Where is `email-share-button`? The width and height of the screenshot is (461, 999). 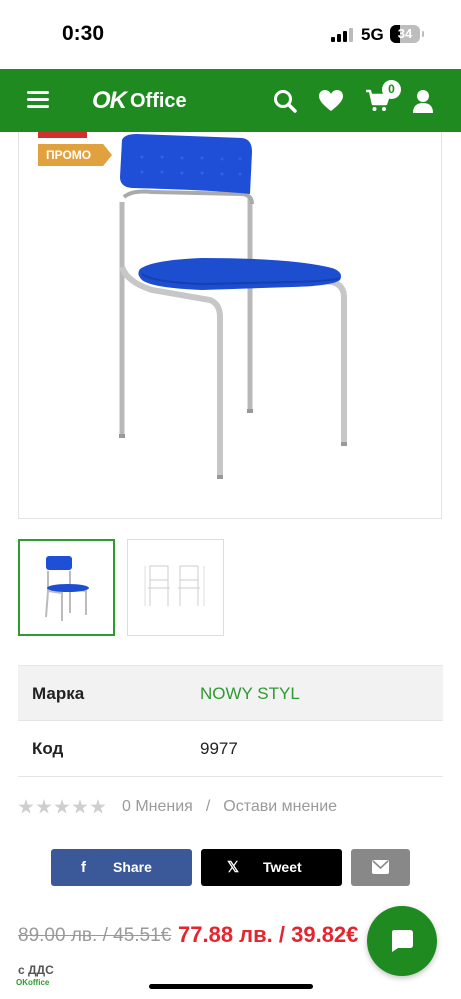 email-share-button is located at coordinates (380, 867).